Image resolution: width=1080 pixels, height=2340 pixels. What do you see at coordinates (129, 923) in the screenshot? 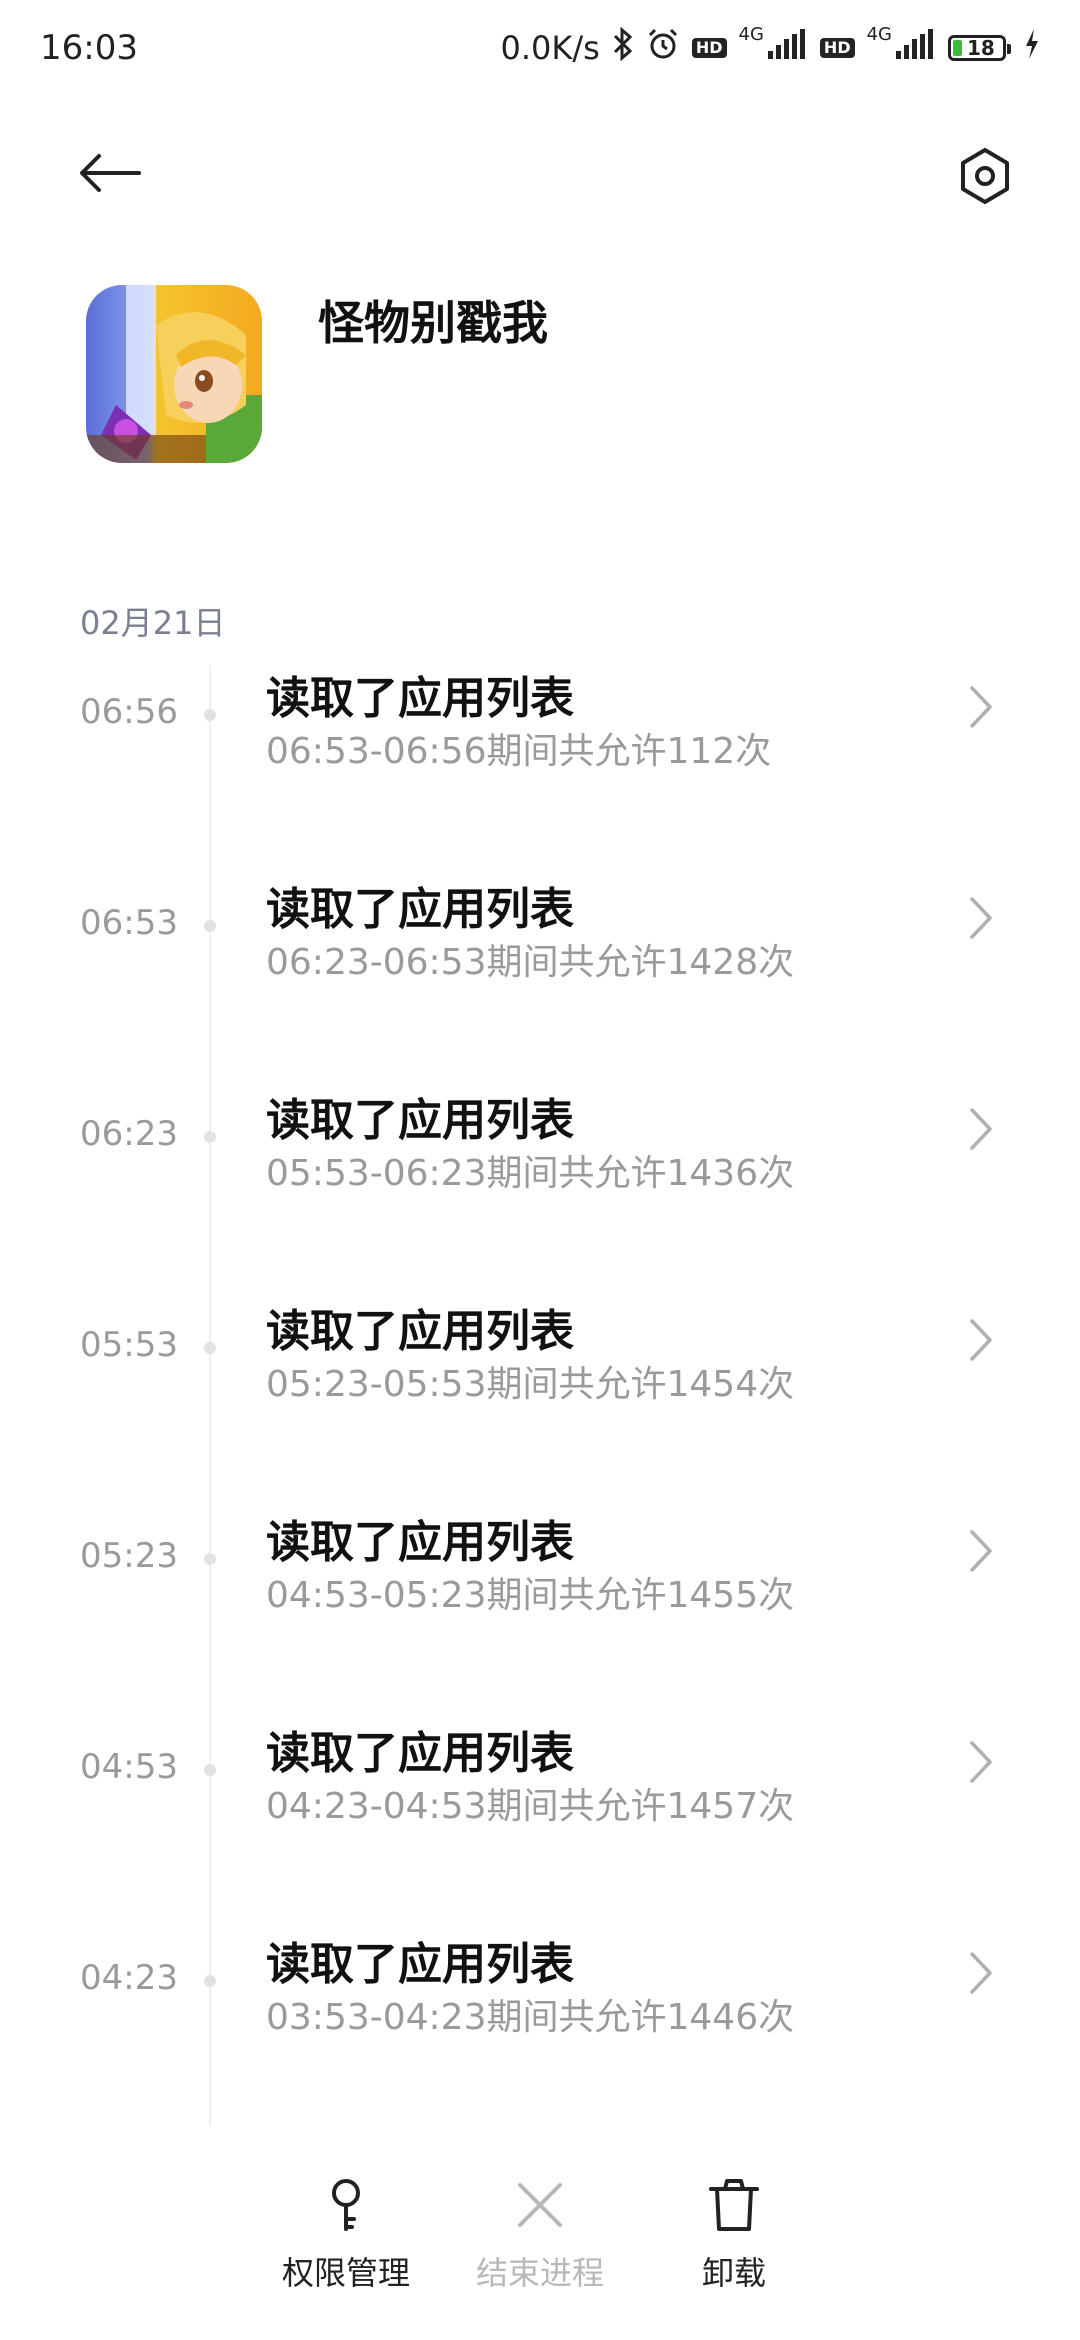
I see `entry-time: 06:53` at bounding box center [129, 923].